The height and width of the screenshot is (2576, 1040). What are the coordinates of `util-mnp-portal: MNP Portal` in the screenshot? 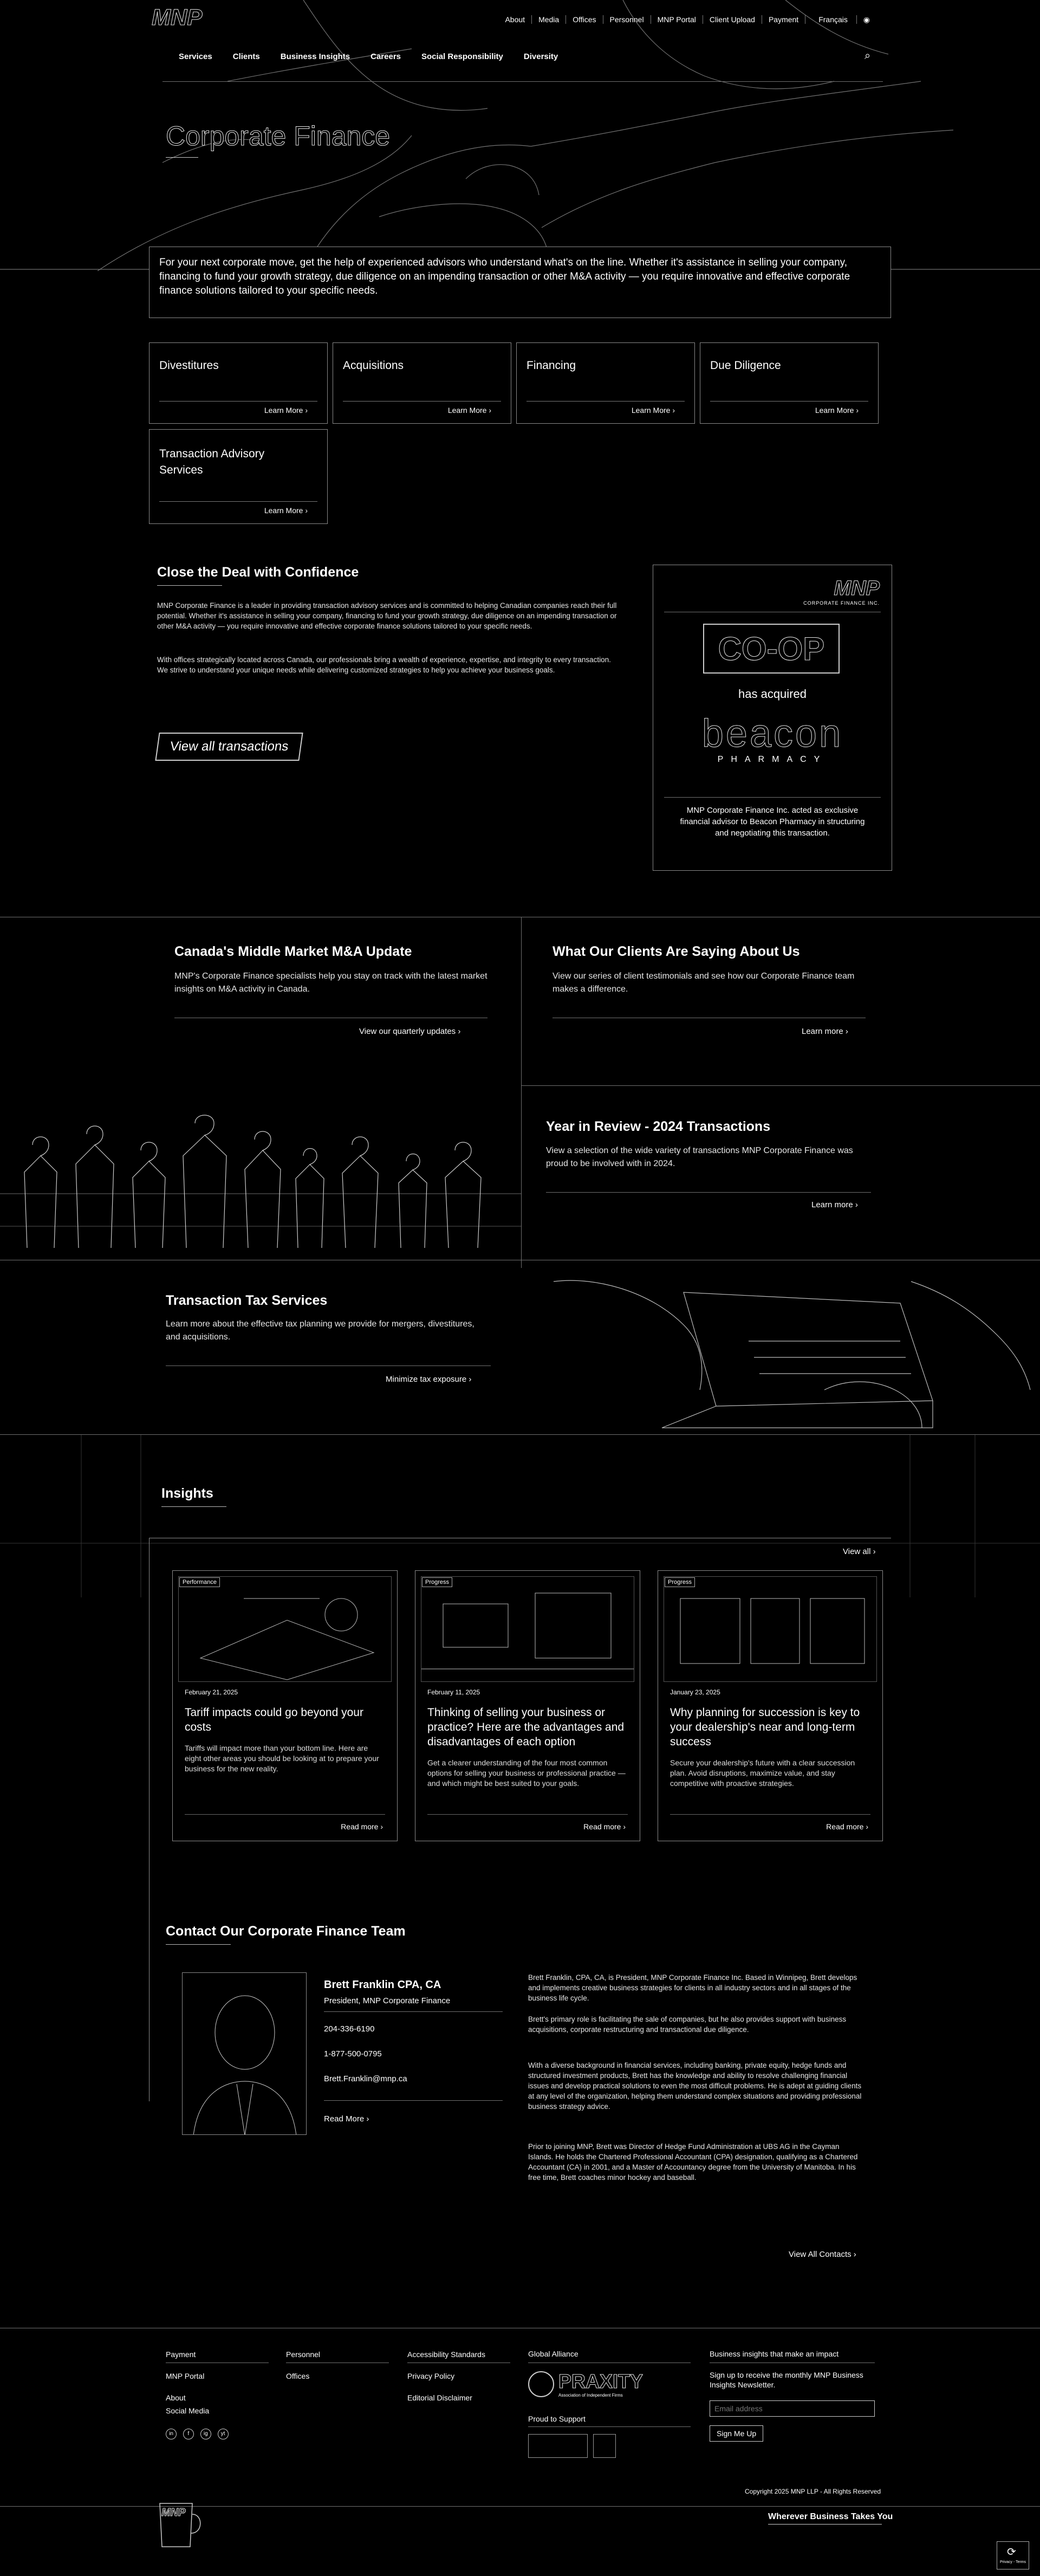 It's located at (676, 19).